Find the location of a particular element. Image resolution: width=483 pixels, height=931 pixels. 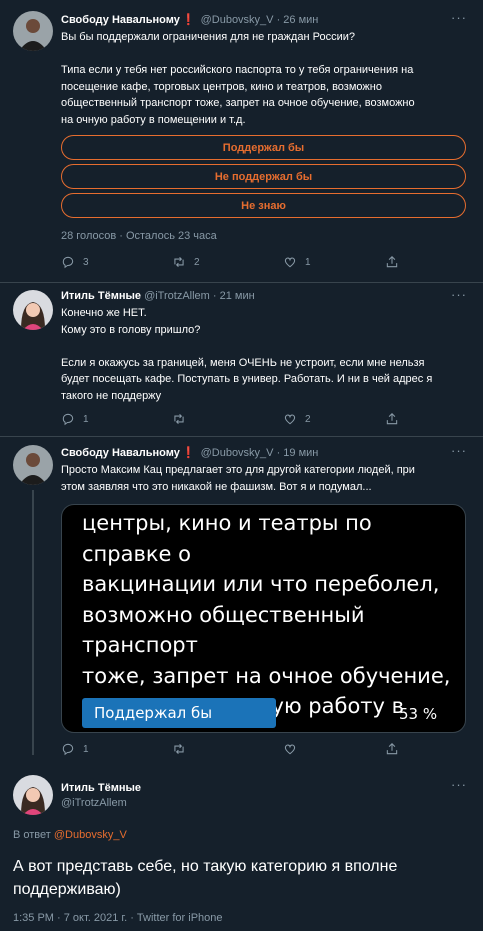

like-button is located at coordinates (294, 749).